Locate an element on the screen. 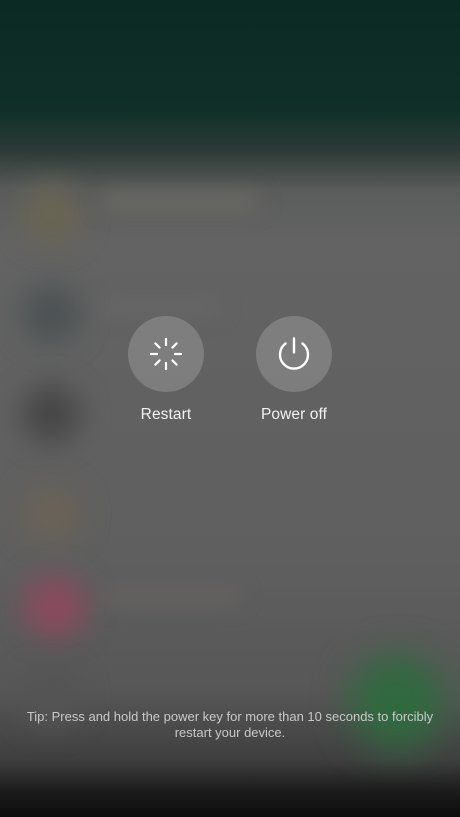 This screenshot has width=460, height=817. spinner-icon is located at coordinates (166, 354).